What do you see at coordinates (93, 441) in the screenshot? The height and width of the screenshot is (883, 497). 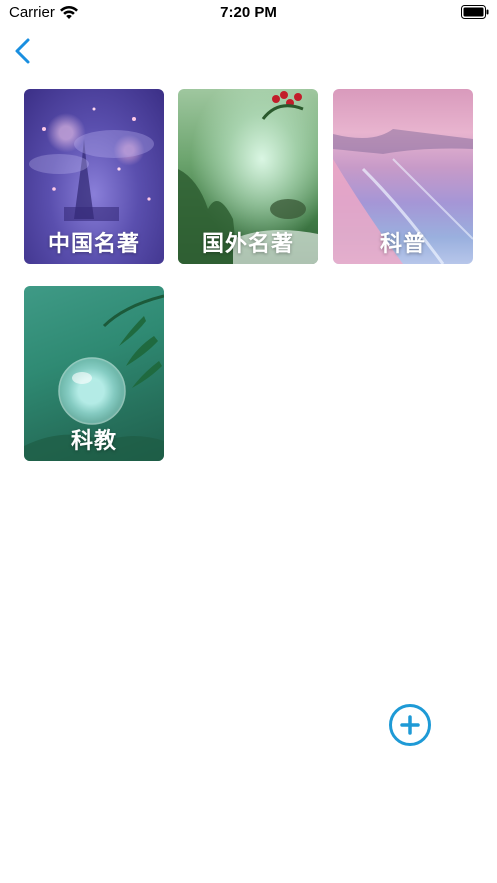 I see `card-label: 科教` at bounding box center [93, 441].